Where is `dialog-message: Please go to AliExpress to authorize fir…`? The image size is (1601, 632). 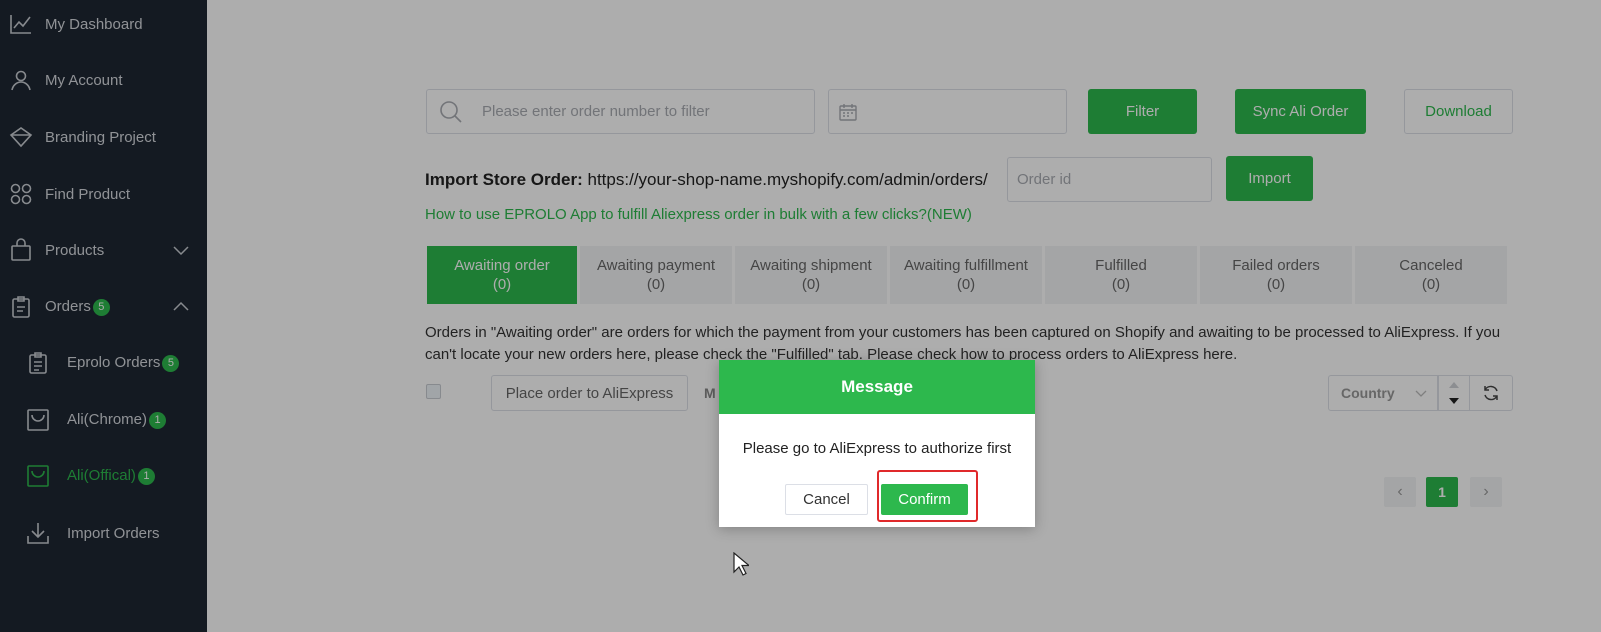
dialog-message: Please go to AliExpress to authorize fir… is located at coordinates (877, 448).